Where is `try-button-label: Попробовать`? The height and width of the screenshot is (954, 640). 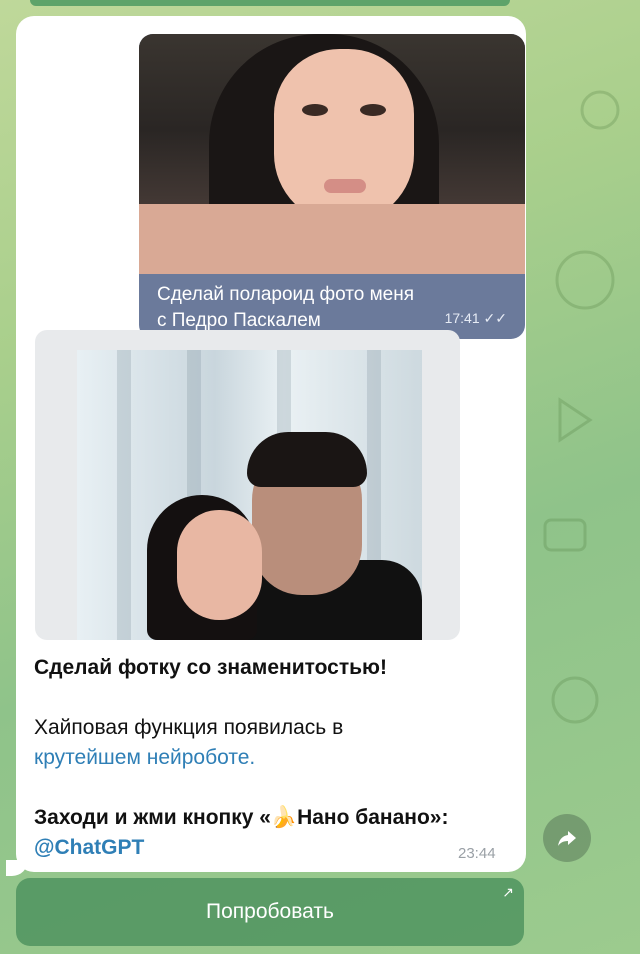
try-button-label: Попробовать is located at coordinates (270, 911).